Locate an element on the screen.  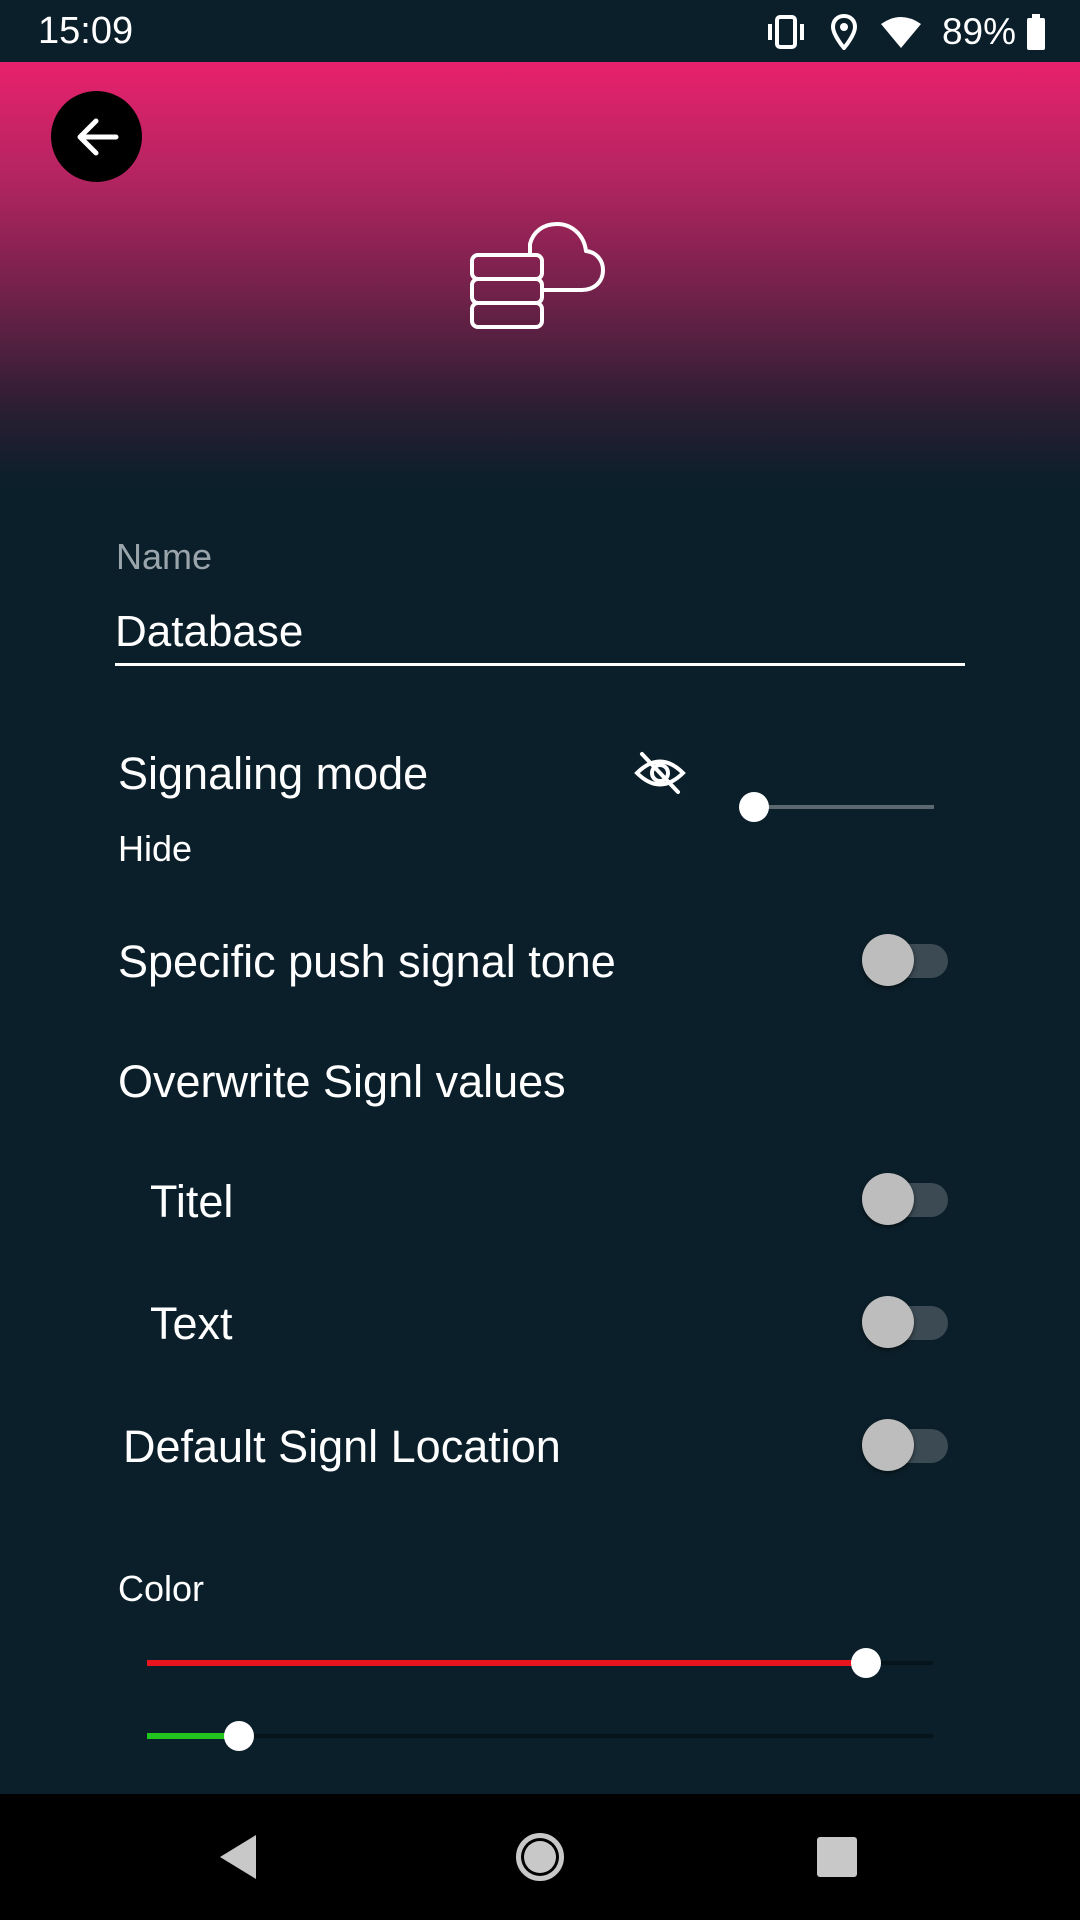
battery-percent: 89% is located at coordinates (978, 31).